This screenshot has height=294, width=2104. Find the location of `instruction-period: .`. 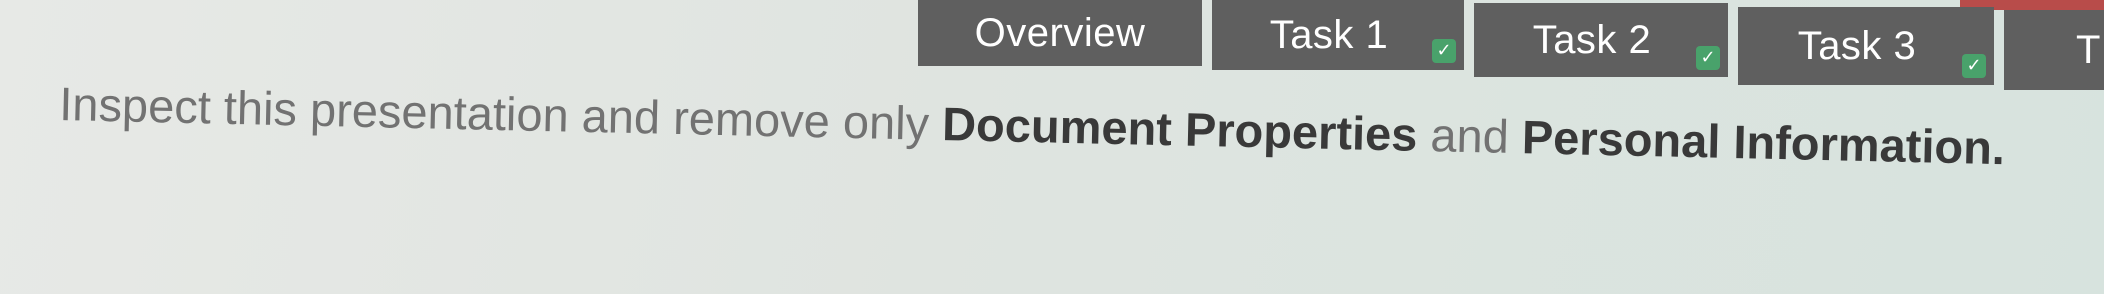

instruction-period: . is located at coordinates (1998, 147).